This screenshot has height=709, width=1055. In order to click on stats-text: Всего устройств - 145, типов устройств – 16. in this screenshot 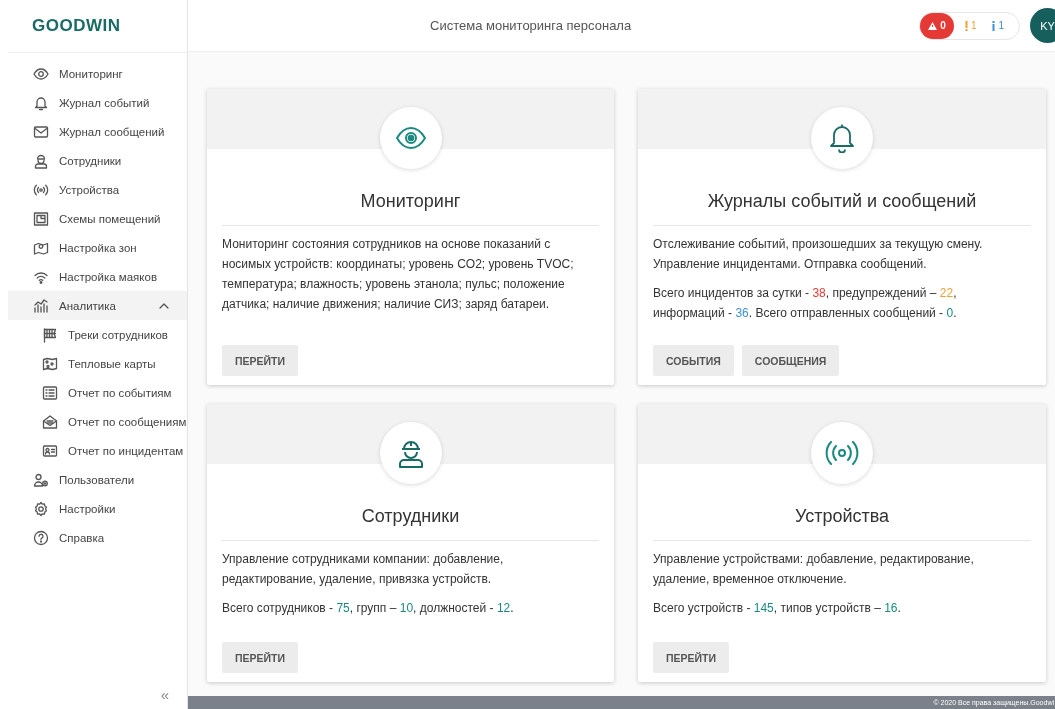, I will do `click(777, 608)`.